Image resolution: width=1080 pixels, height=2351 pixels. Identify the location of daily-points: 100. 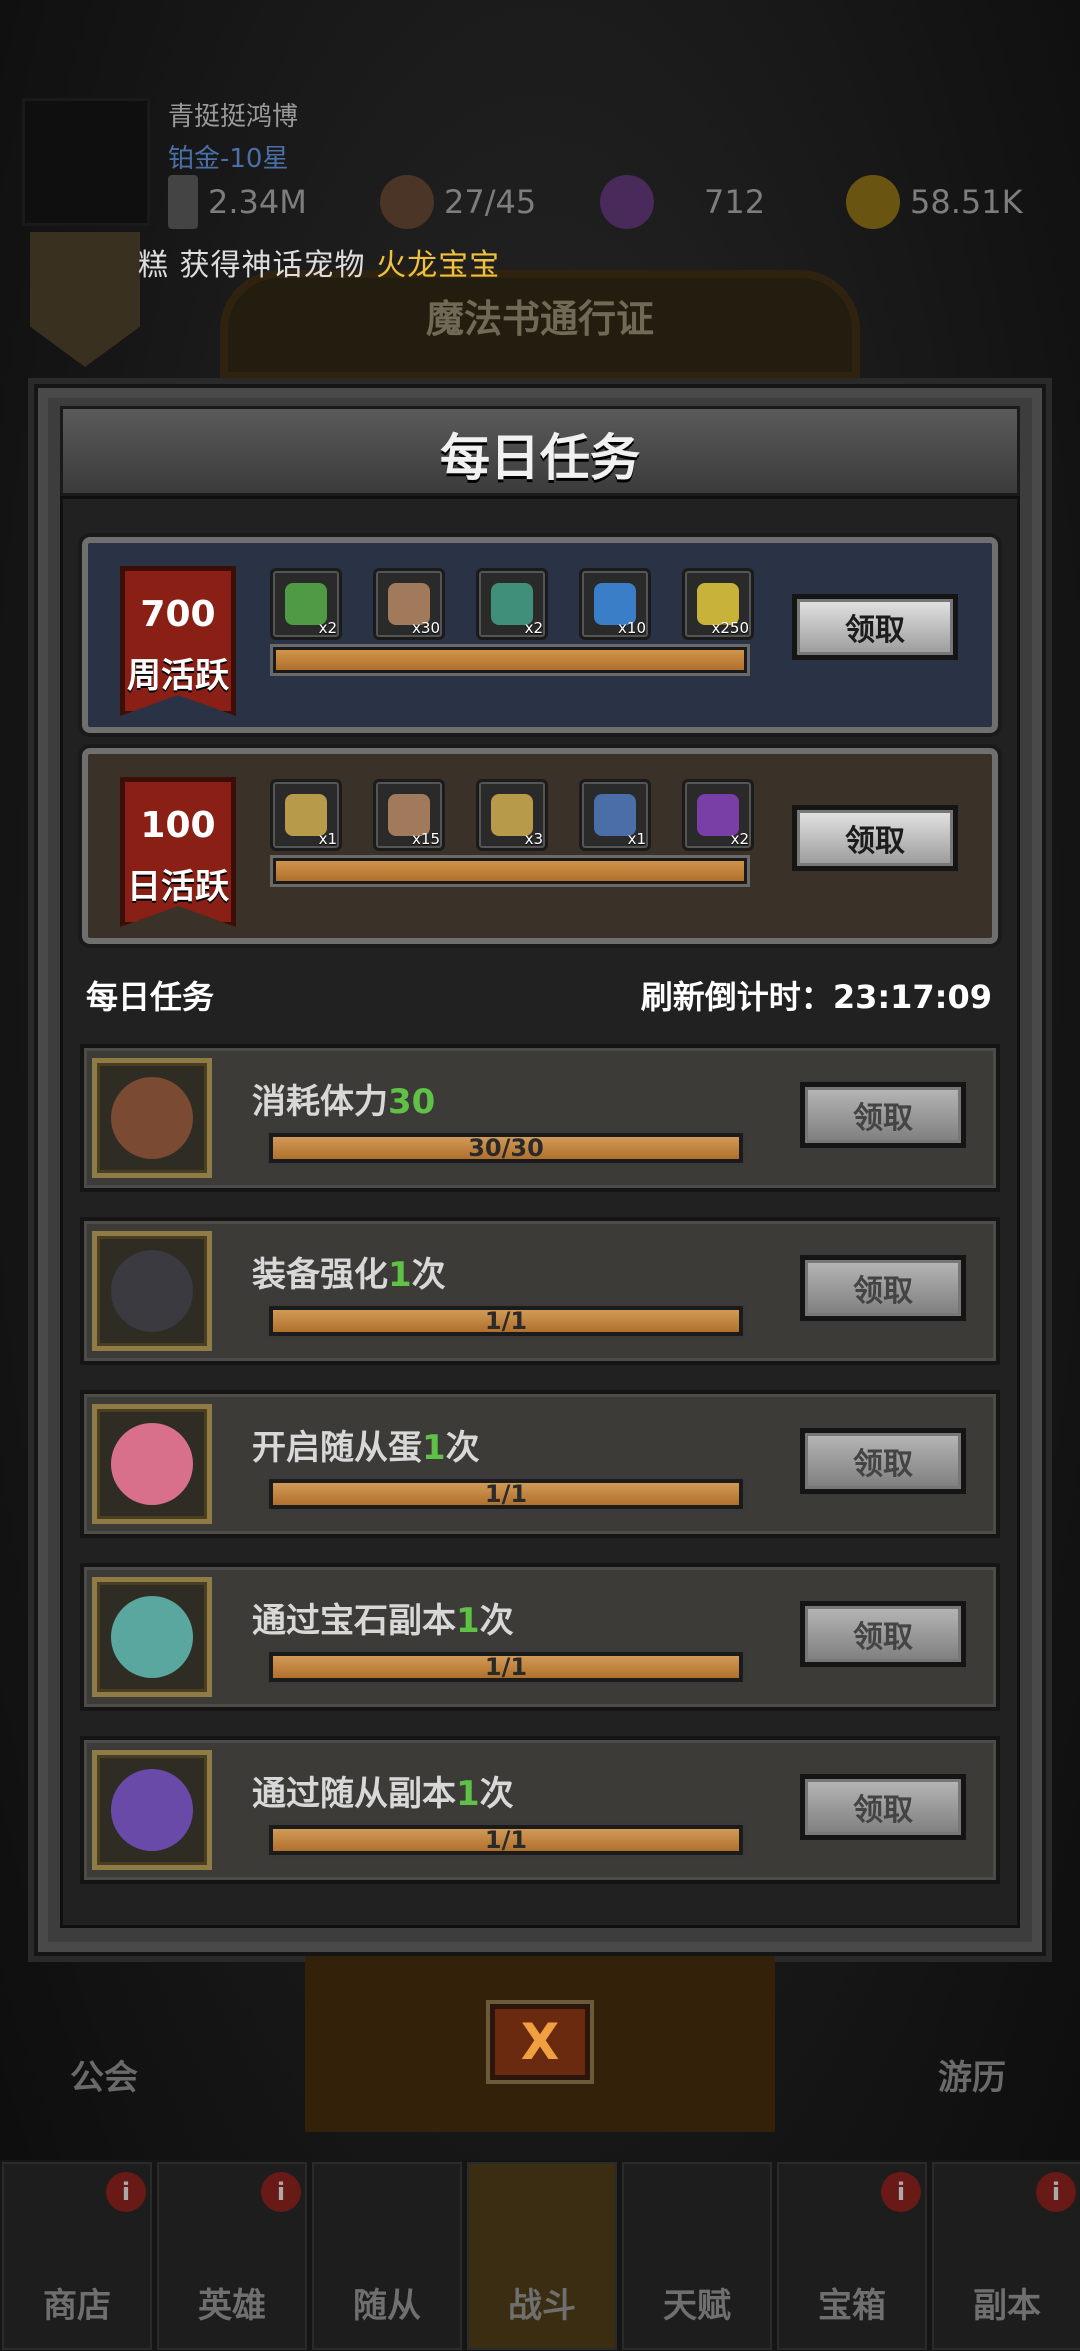
(178, 825).